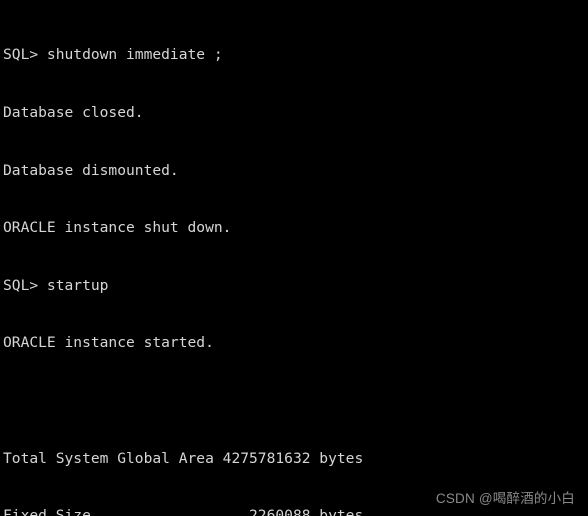 This screenshot has width=588, height=516. What do you see at coordinates (56, 285) in the screenshot?
I see `terminal-line: SQL> startup` at bounding box center [56, 285].